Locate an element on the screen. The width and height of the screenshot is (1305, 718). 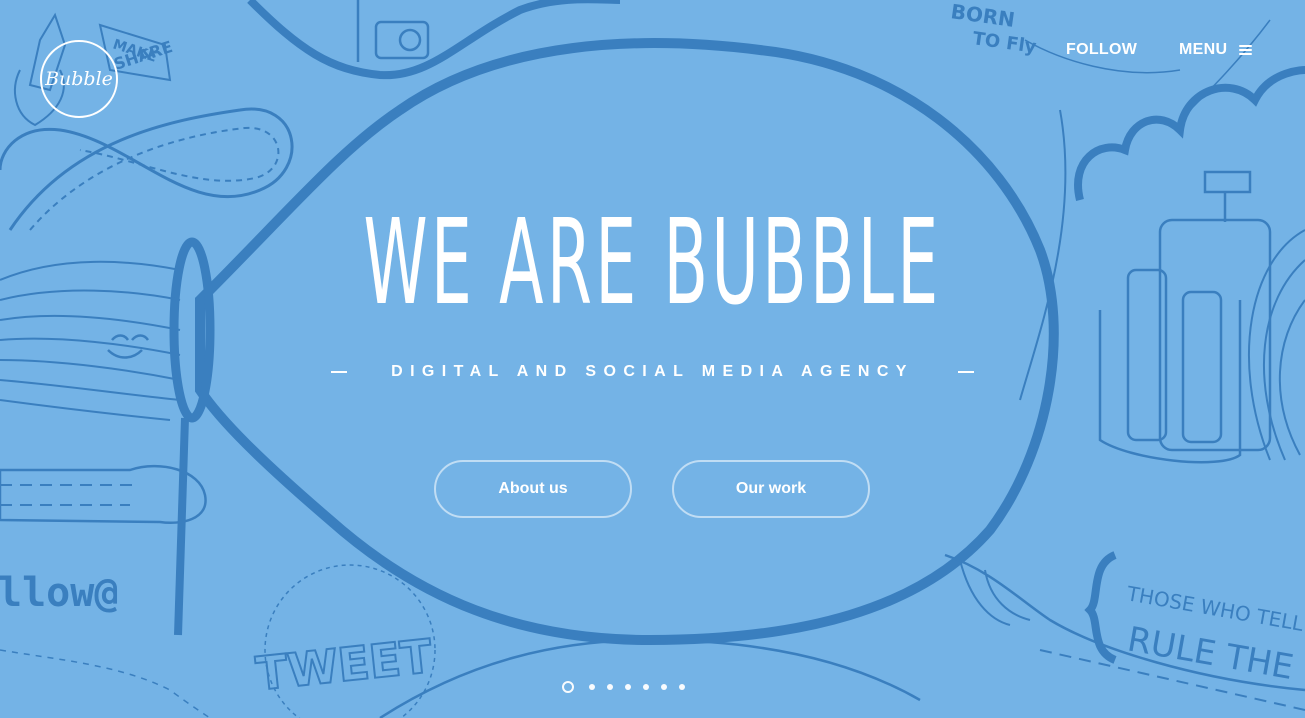
tagline-text: DIGITAL AND SOCIAL MEDIA AGENCY is located at coordinates (652, 371).